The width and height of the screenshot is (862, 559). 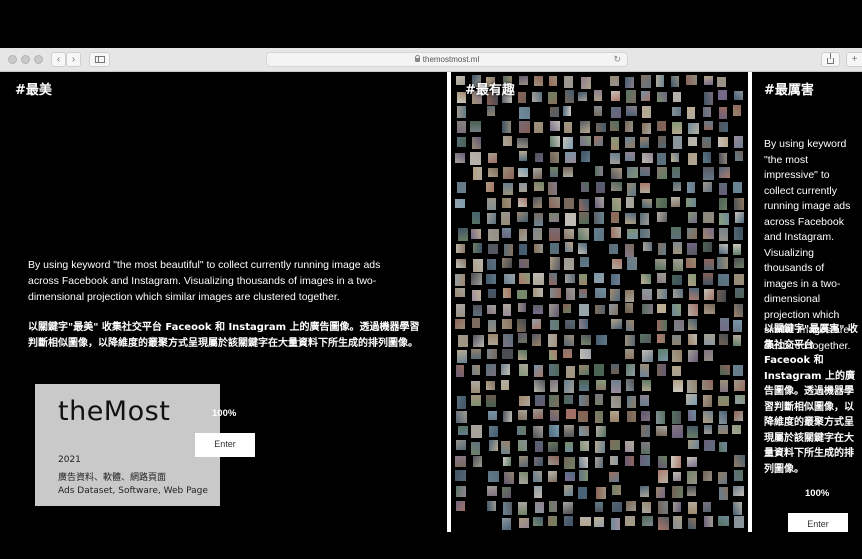 What do you see at coordinates (133, 491) in the screenshot?
I see `card-categories-en: Ads Dataset, Software, Web Page` at bounding box center [133, 491].